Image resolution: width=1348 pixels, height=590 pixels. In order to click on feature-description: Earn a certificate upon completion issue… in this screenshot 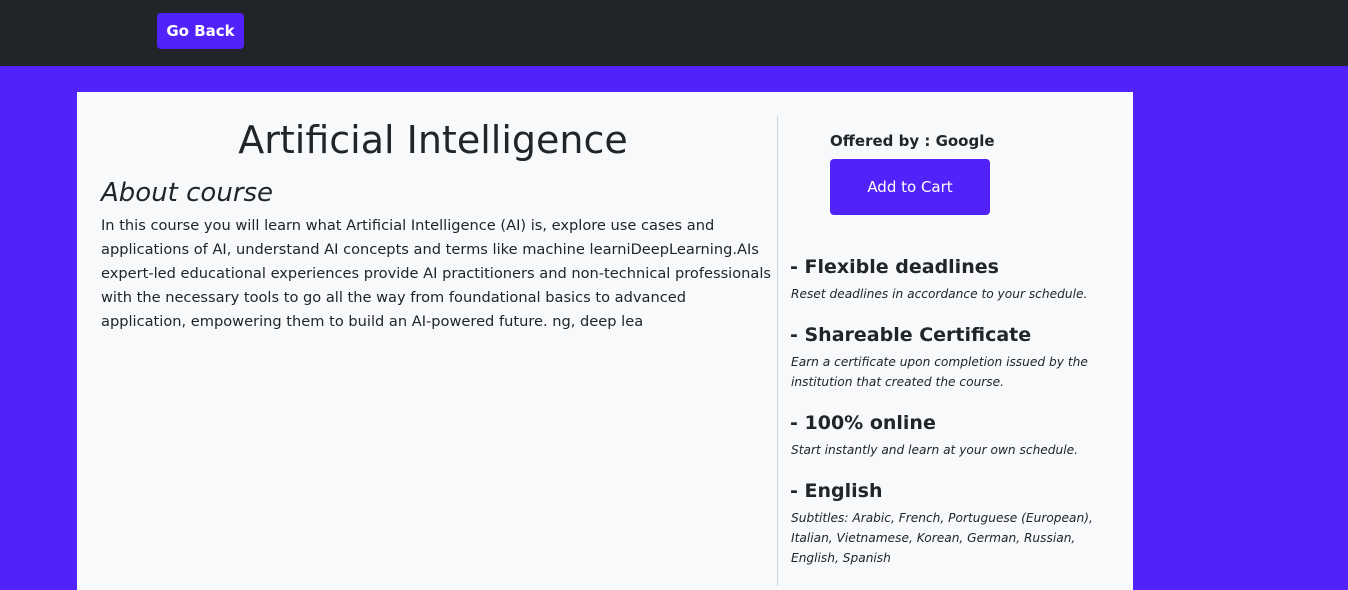, I will do `click(939, 372)`.